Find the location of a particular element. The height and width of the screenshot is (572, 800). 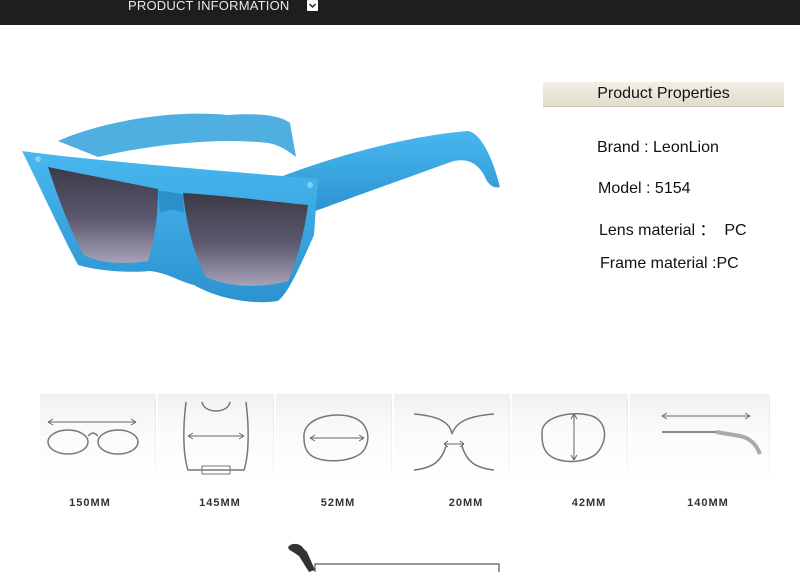

lens-width-icon is located at coordinates (336, 438).